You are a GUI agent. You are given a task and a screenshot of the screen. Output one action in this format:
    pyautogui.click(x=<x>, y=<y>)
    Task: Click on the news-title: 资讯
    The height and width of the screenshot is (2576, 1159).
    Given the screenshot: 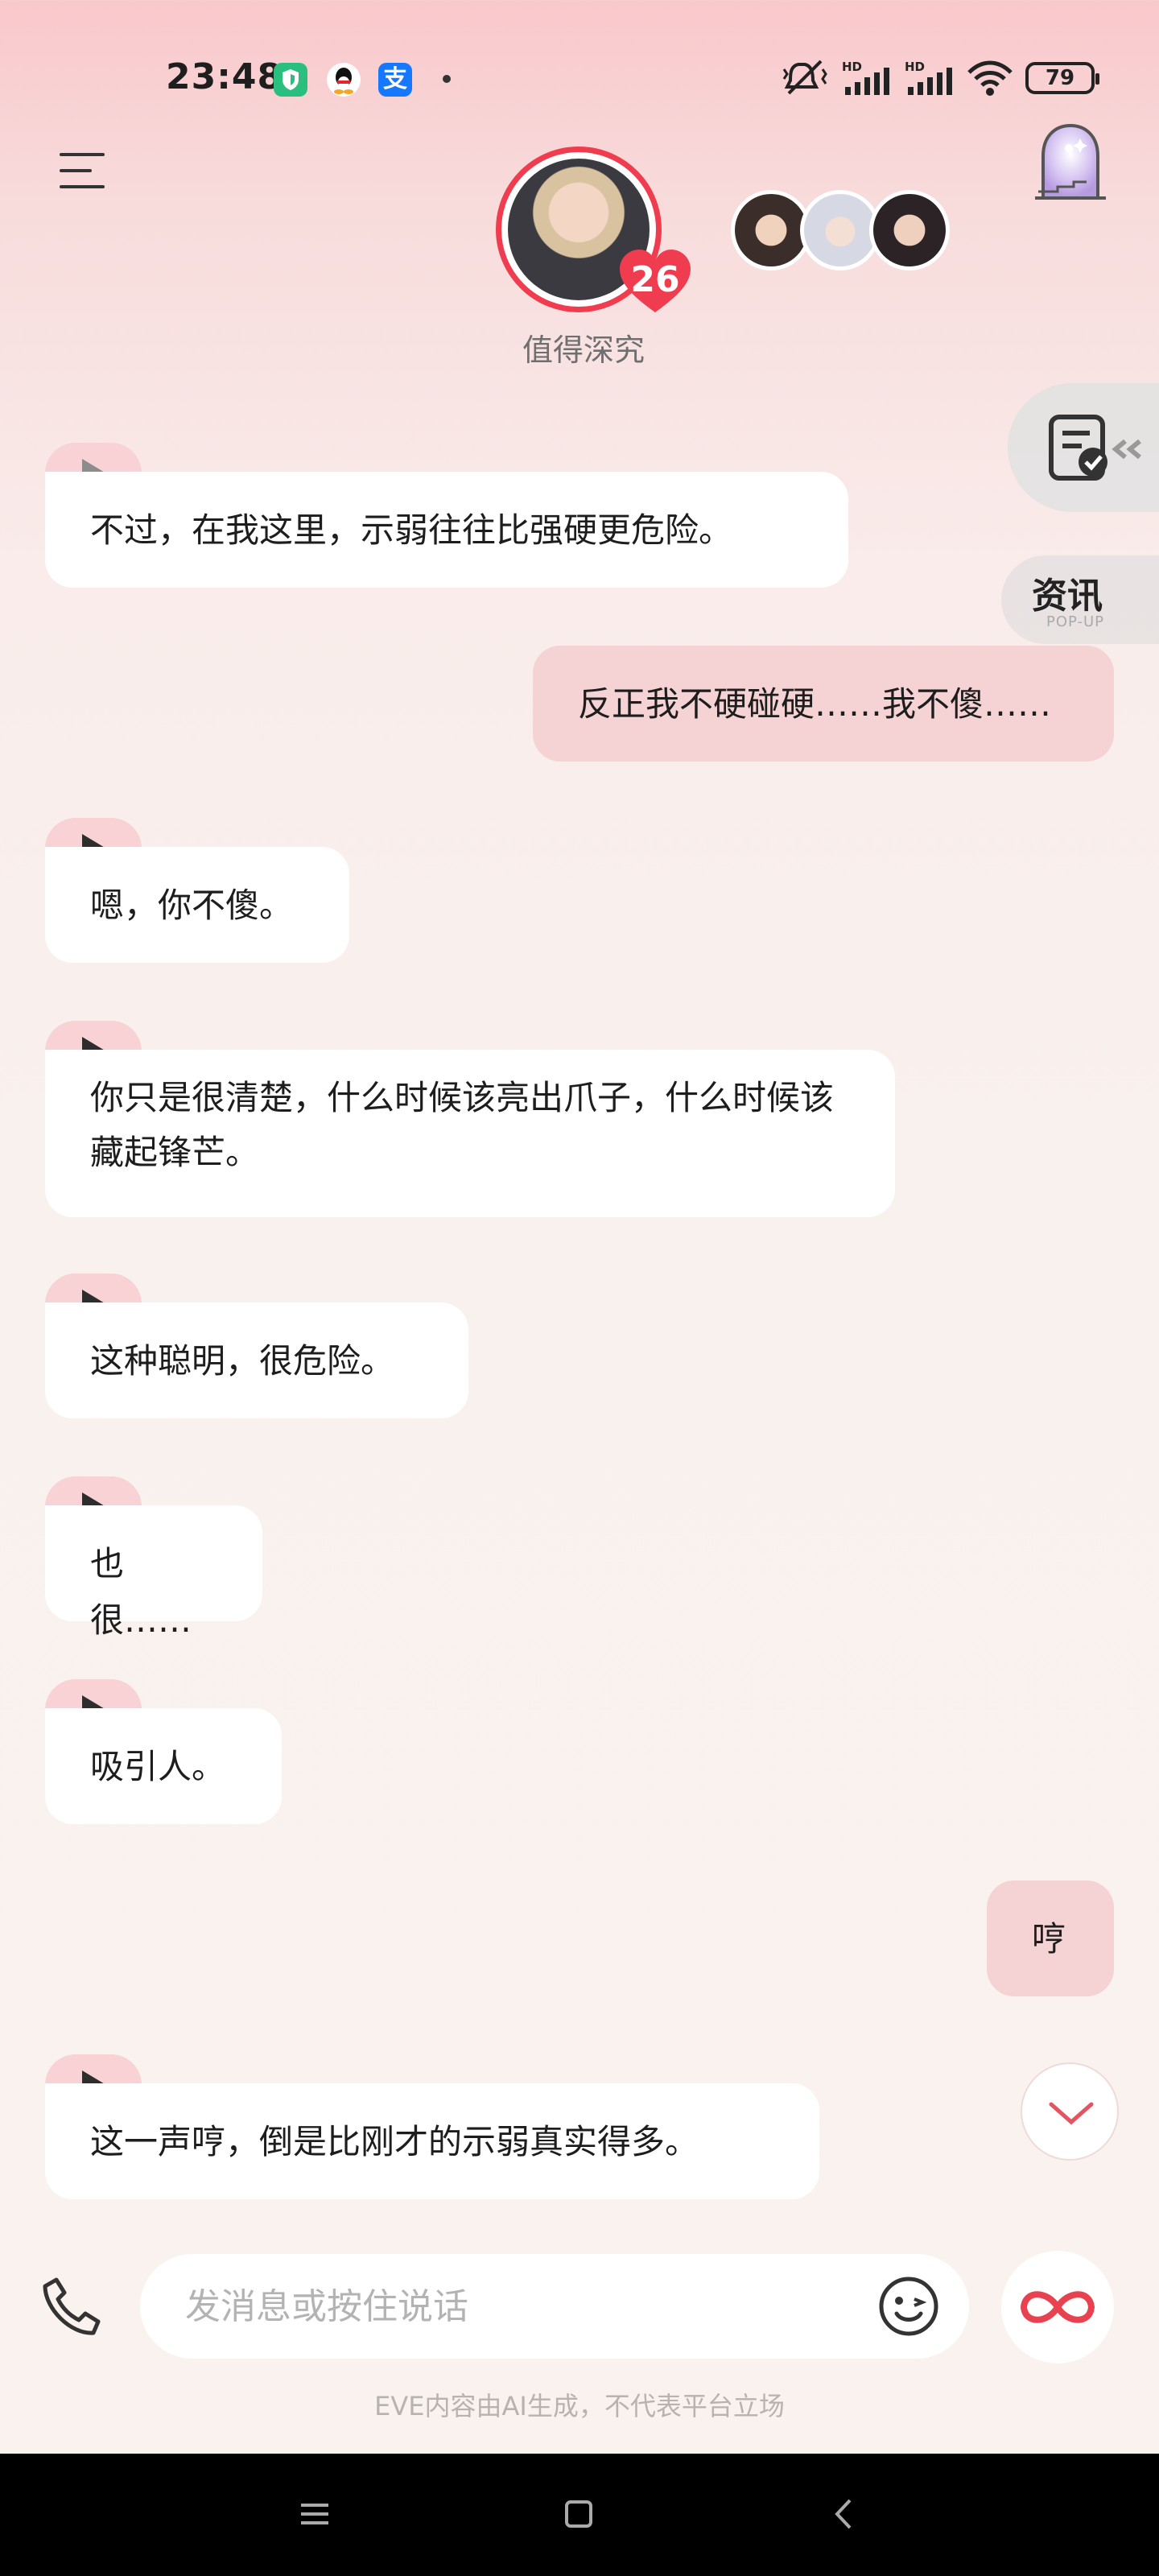 What is the action you would take?
    pyautogui.click(x=1067, y=596)
    